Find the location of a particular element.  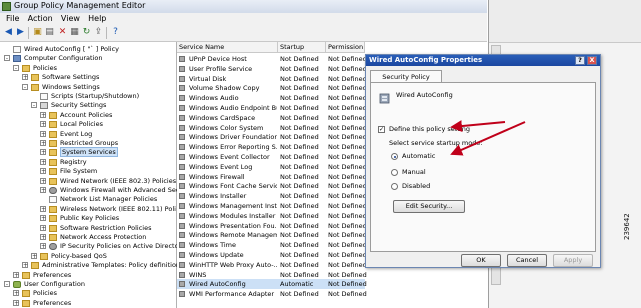

annotation-arrows is located at coordinates (488, 138).